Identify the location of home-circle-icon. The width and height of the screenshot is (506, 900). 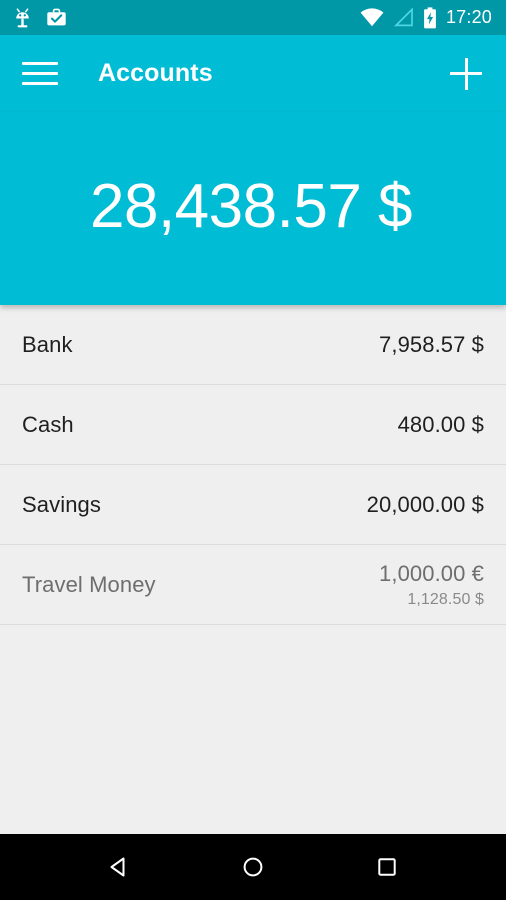
(253, 867).